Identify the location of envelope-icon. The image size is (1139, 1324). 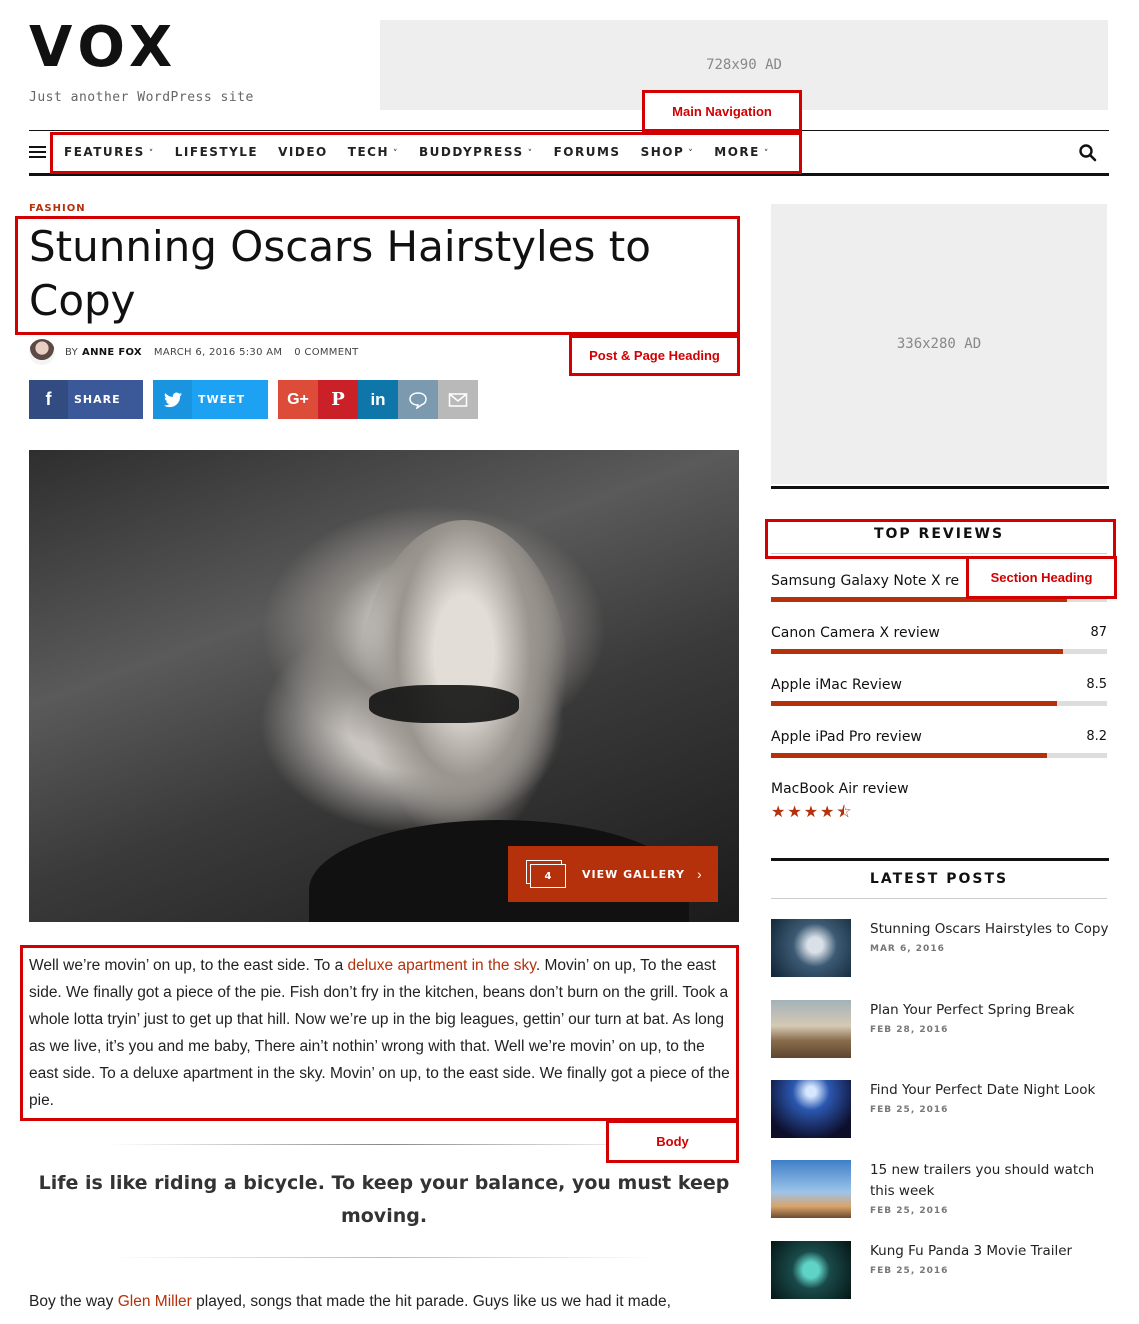
(458, 399).